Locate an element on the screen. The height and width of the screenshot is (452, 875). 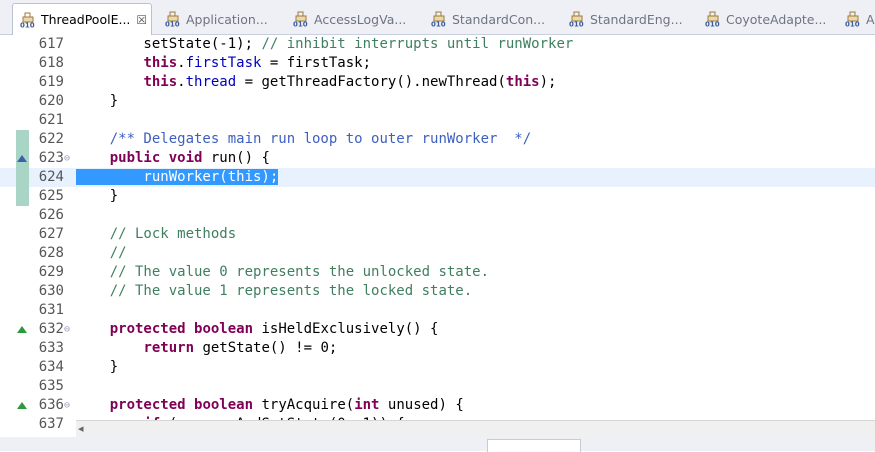
line-number: 628 is located at coordinates (51, 253).